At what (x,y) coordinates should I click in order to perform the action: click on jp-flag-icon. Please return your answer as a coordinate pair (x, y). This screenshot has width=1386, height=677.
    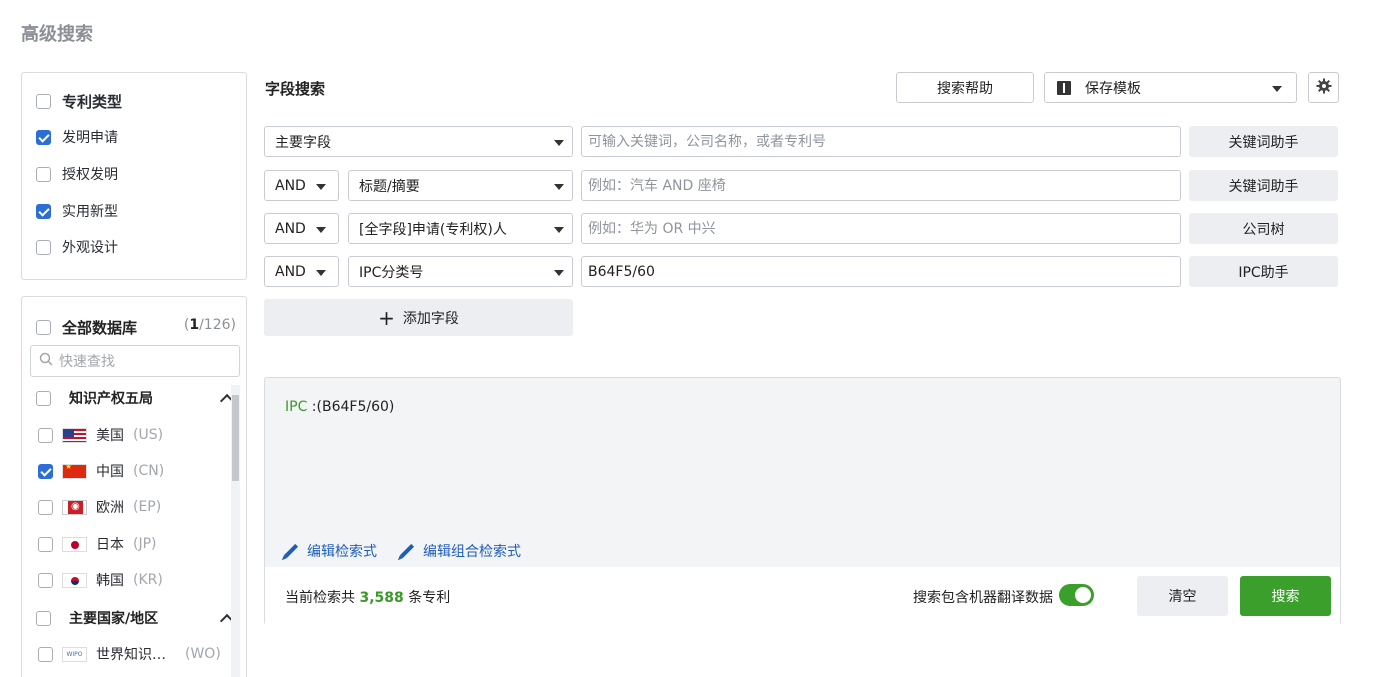
    Looking at the image, I should click on (74, 544).